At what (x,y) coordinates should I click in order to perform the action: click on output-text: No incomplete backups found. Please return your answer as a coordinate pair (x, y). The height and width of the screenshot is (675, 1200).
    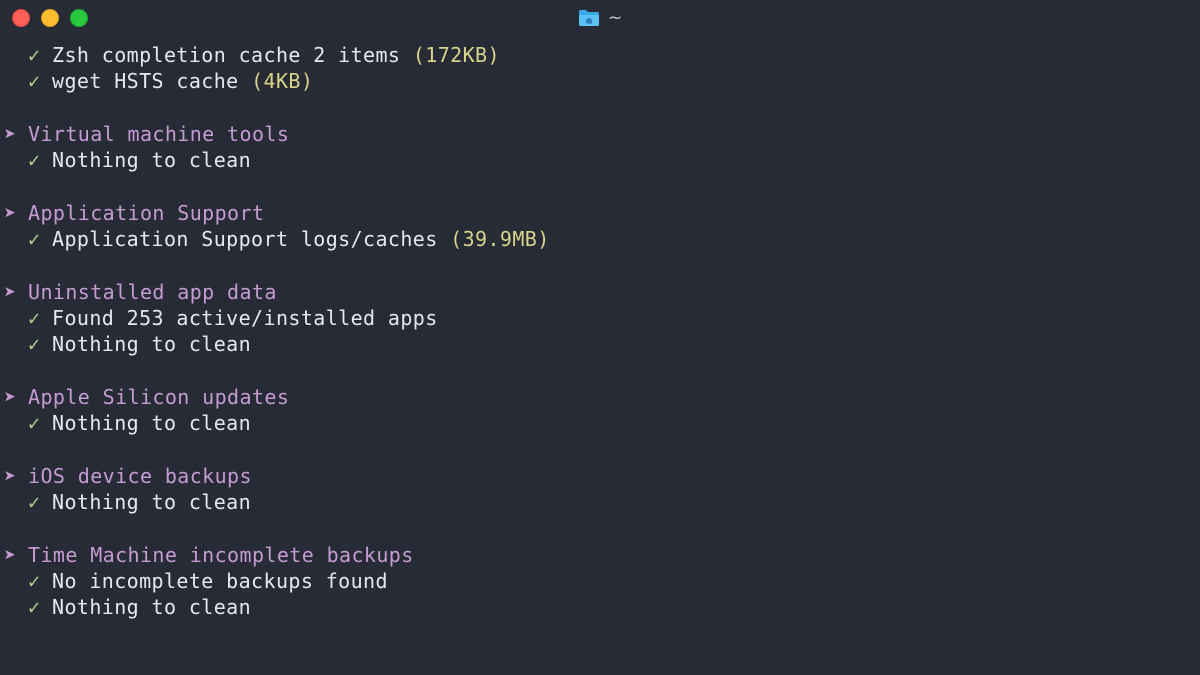
    Looking at the image, I should click on (220, 580).